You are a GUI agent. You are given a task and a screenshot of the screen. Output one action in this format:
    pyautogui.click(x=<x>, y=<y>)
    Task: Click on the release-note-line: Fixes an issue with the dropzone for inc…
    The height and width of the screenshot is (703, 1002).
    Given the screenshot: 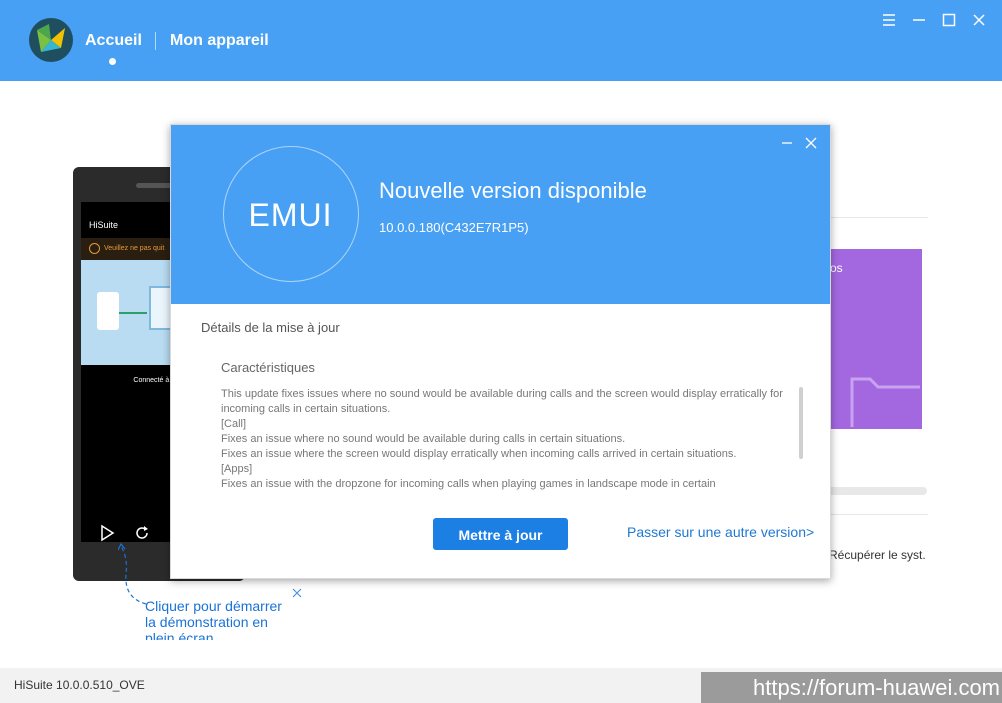 What is the action you would take?
    pyautogui.click(x=468, y=484)
    